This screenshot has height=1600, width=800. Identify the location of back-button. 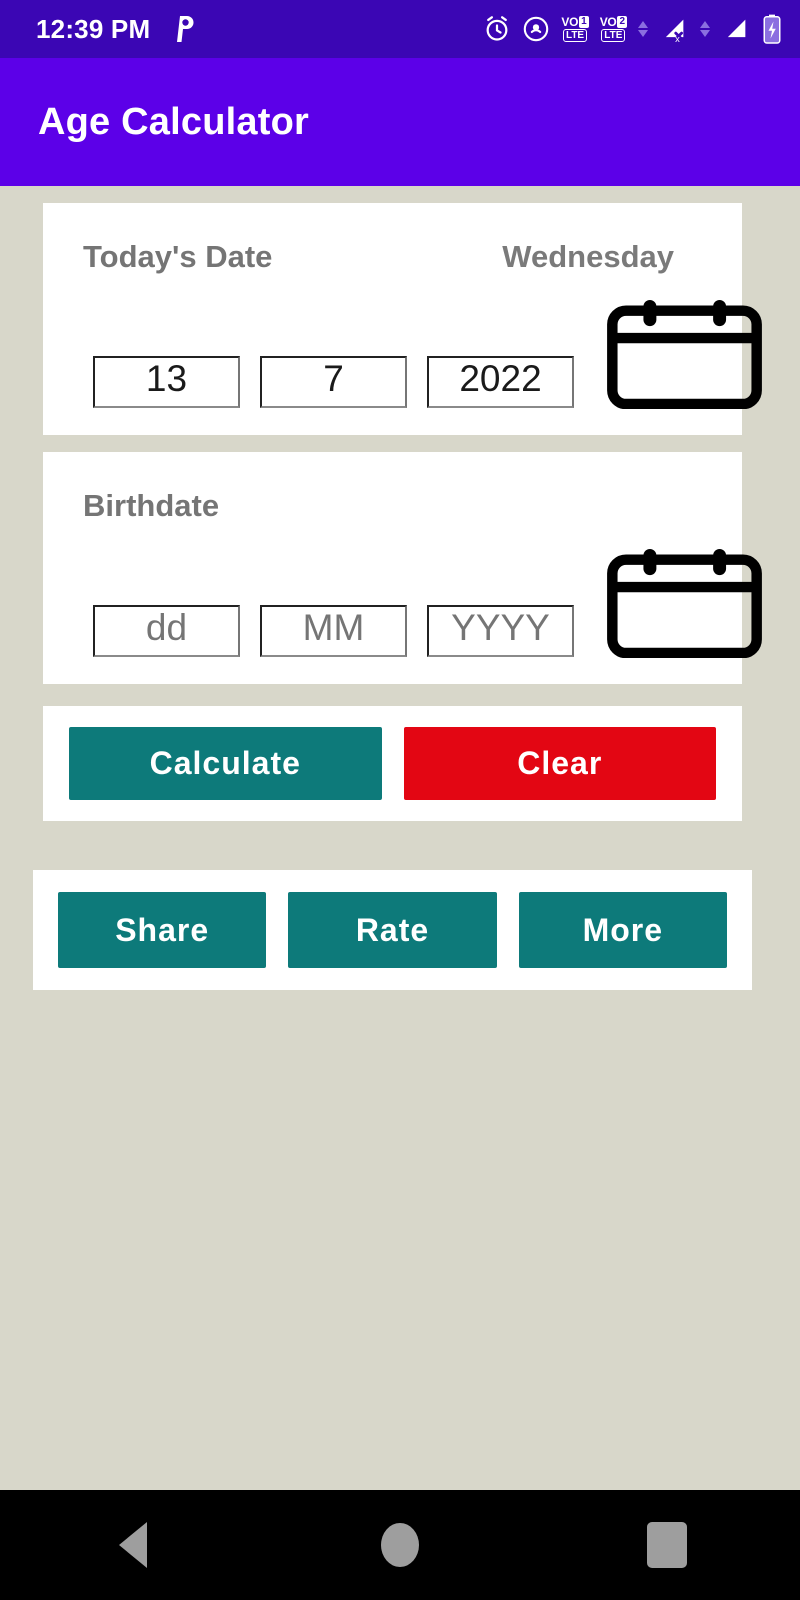
(133, 1545).